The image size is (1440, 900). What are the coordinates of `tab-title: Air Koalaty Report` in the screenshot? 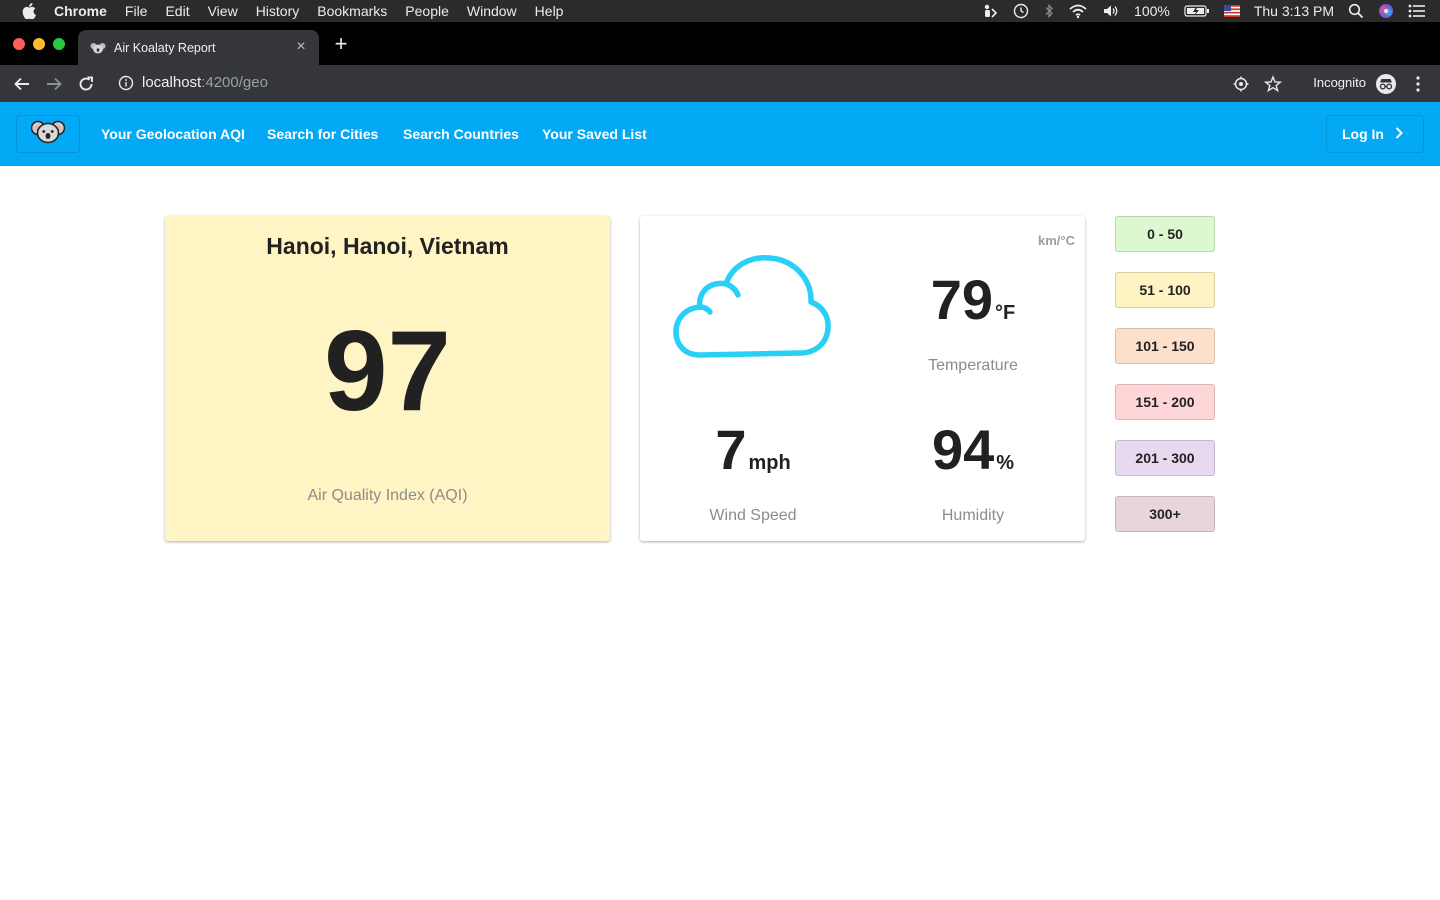 It's located at (165, 47).